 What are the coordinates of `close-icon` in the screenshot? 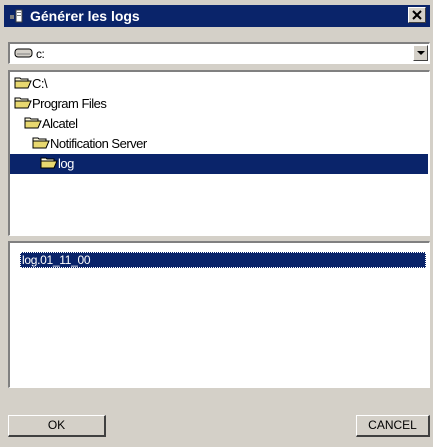 It's located at (417, 15).